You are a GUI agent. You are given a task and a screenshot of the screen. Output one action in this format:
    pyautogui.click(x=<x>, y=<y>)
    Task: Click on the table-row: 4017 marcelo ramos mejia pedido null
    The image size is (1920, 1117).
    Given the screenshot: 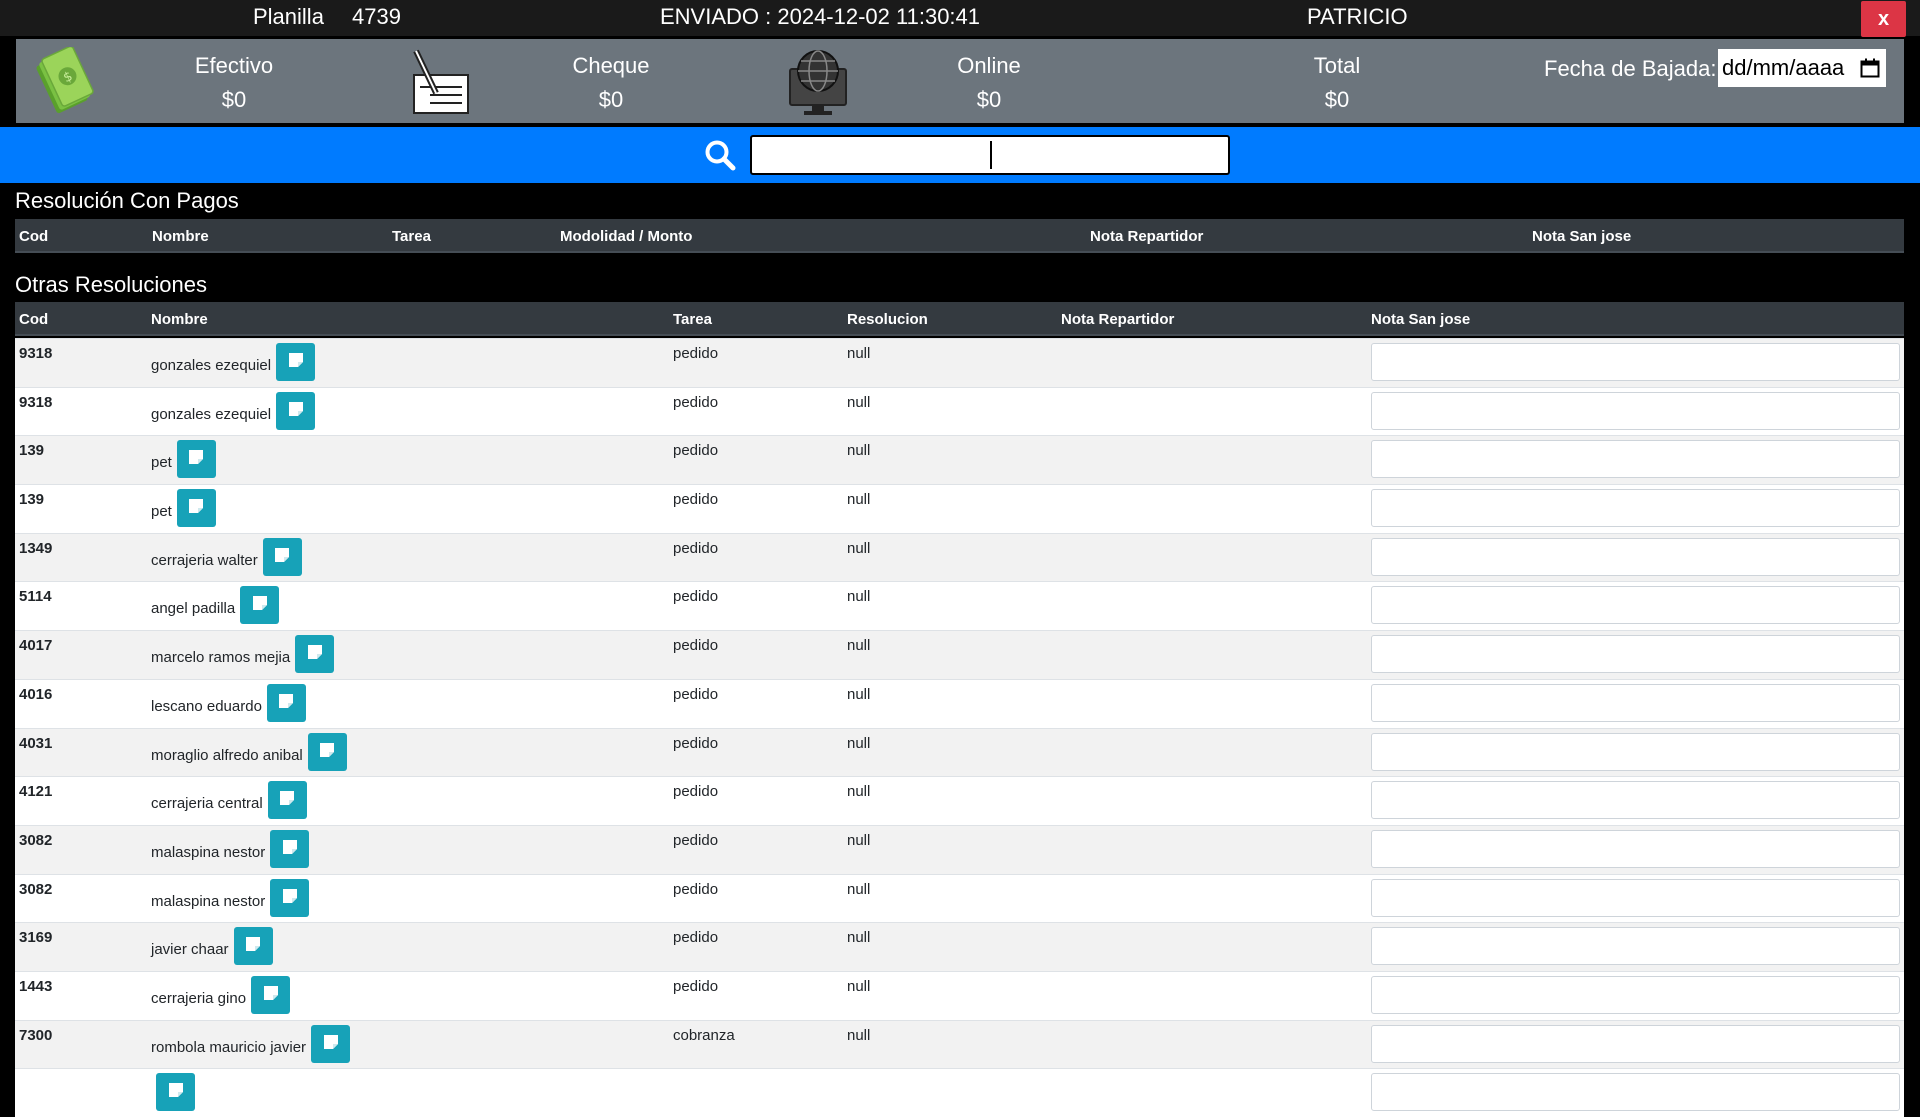 What is the action you would take?
    pyautogui.click(x=959, y=654)
    